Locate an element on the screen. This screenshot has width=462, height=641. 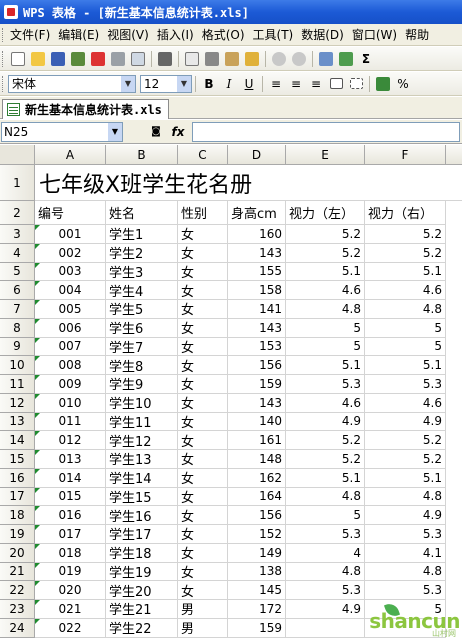
cell-id: 006 is located at coordinates (70, 328).